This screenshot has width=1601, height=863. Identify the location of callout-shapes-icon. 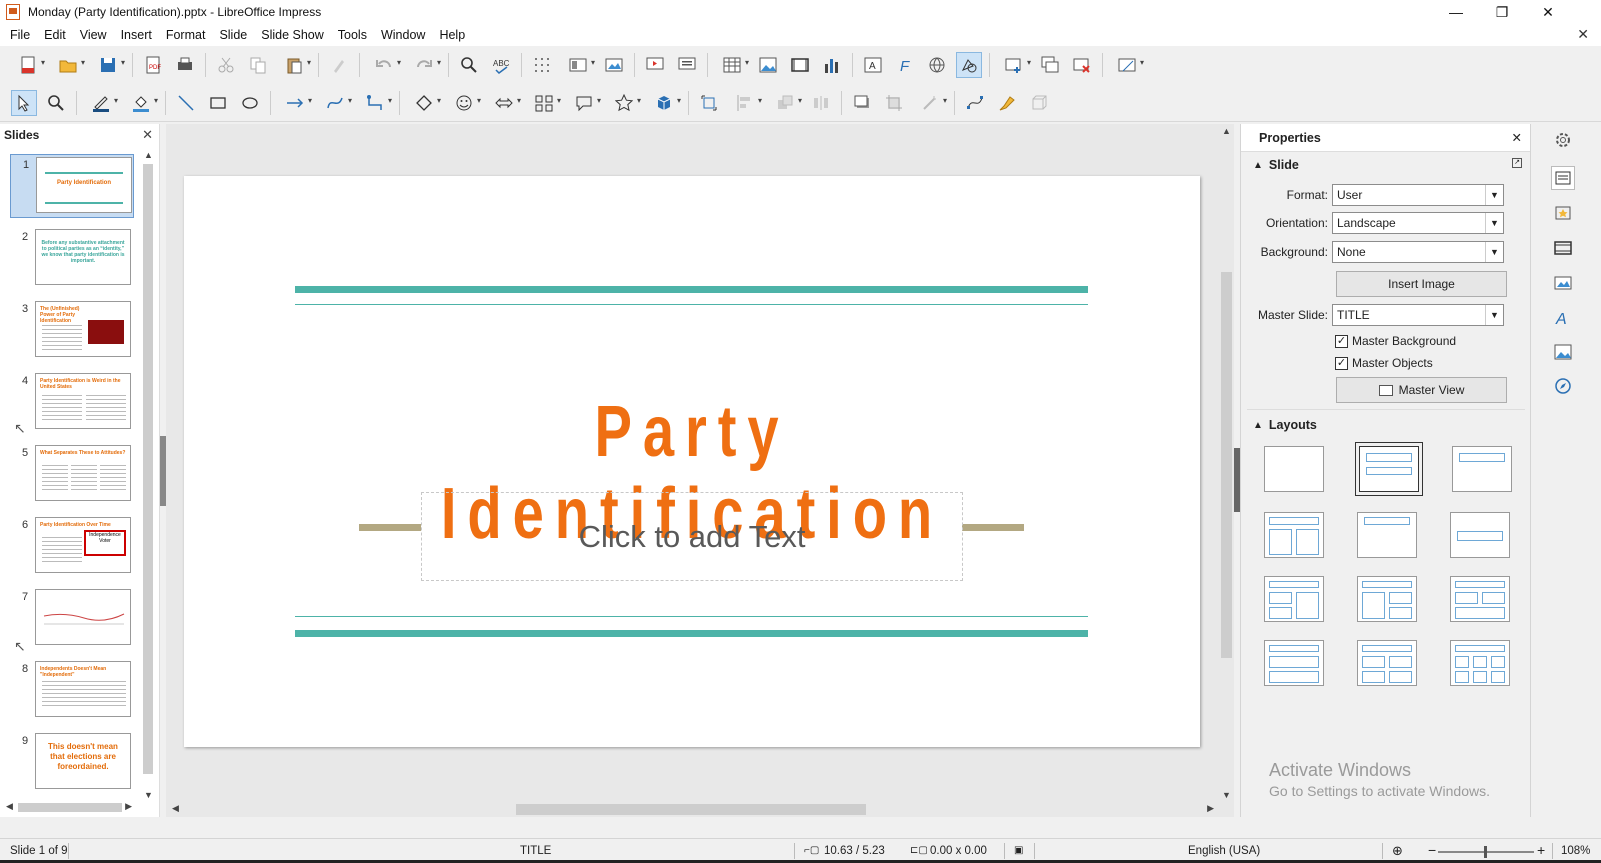
(584, 103).